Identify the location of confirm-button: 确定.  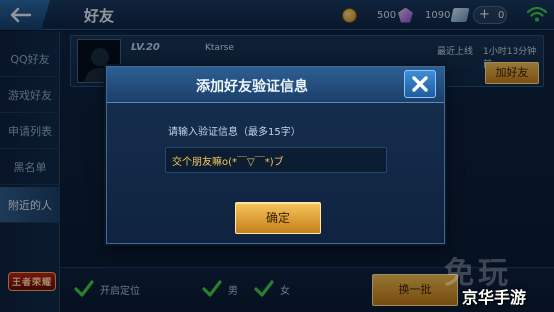
(278, 218).